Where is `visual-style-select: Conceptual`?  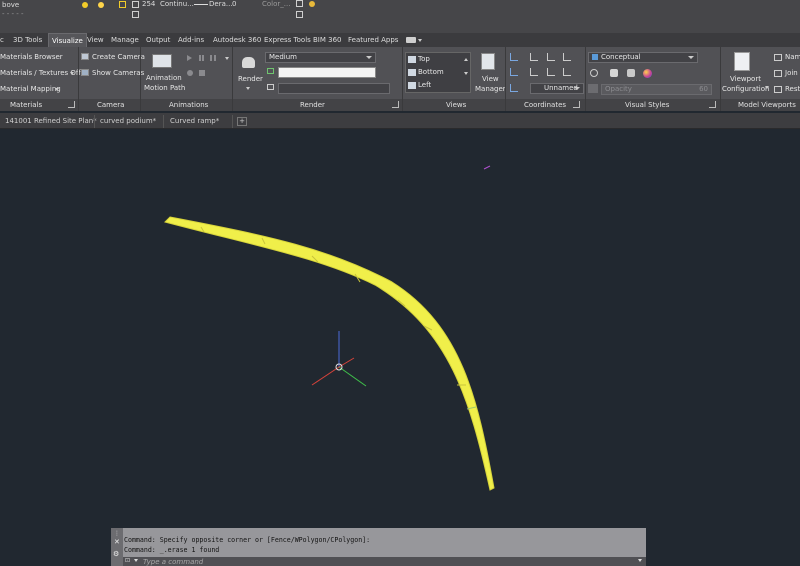 visual-style-select: Conceptual is located at coordinates (643, 57).